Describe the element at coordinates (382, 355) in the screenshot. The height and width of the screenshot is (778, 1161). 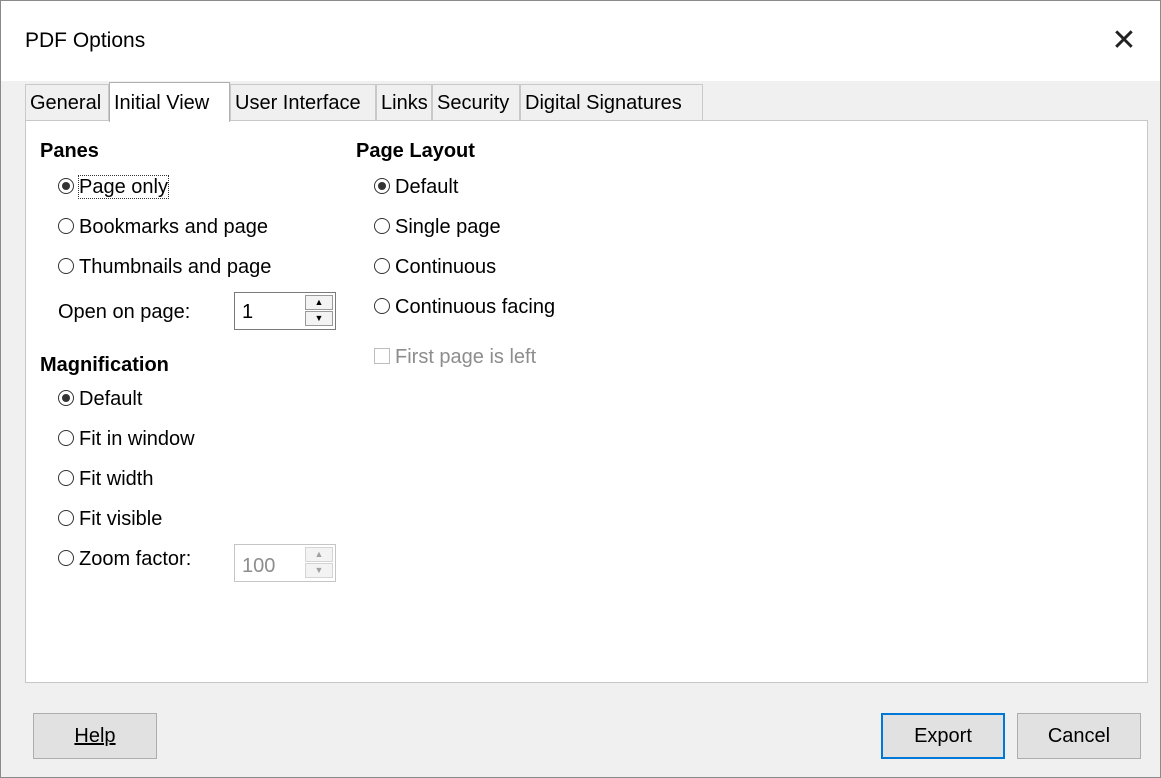
I see `checkbox-icon` at that location.